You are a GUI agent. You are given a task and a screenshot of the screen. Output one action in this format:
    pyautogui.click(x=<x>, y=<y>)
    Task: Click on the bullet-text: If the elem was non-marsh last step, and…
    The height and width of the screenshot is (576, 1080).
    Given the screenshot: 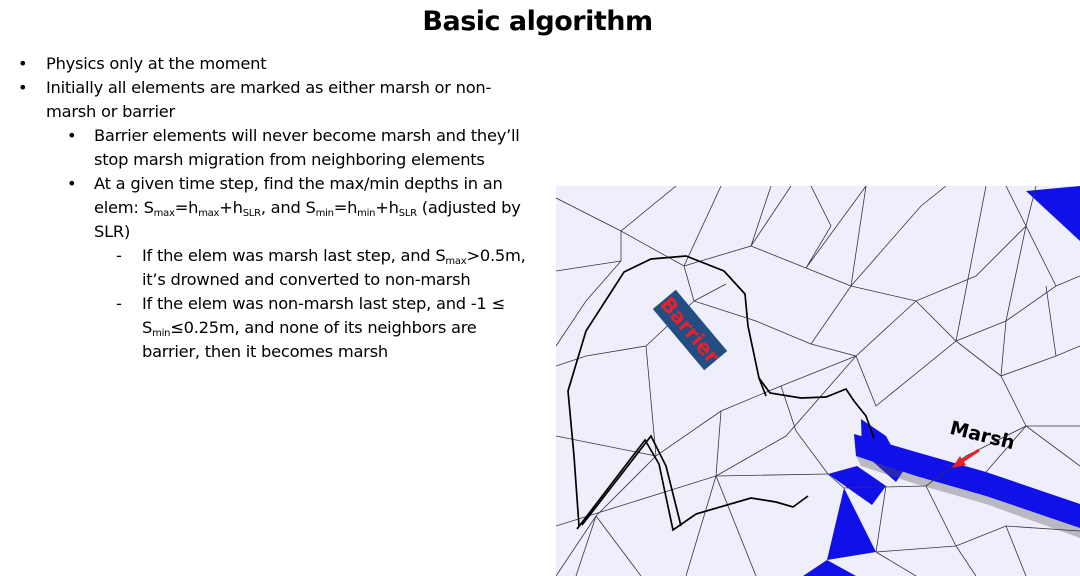 What is the action you would take?
    pyautogui.click(x=323, y=327)
    